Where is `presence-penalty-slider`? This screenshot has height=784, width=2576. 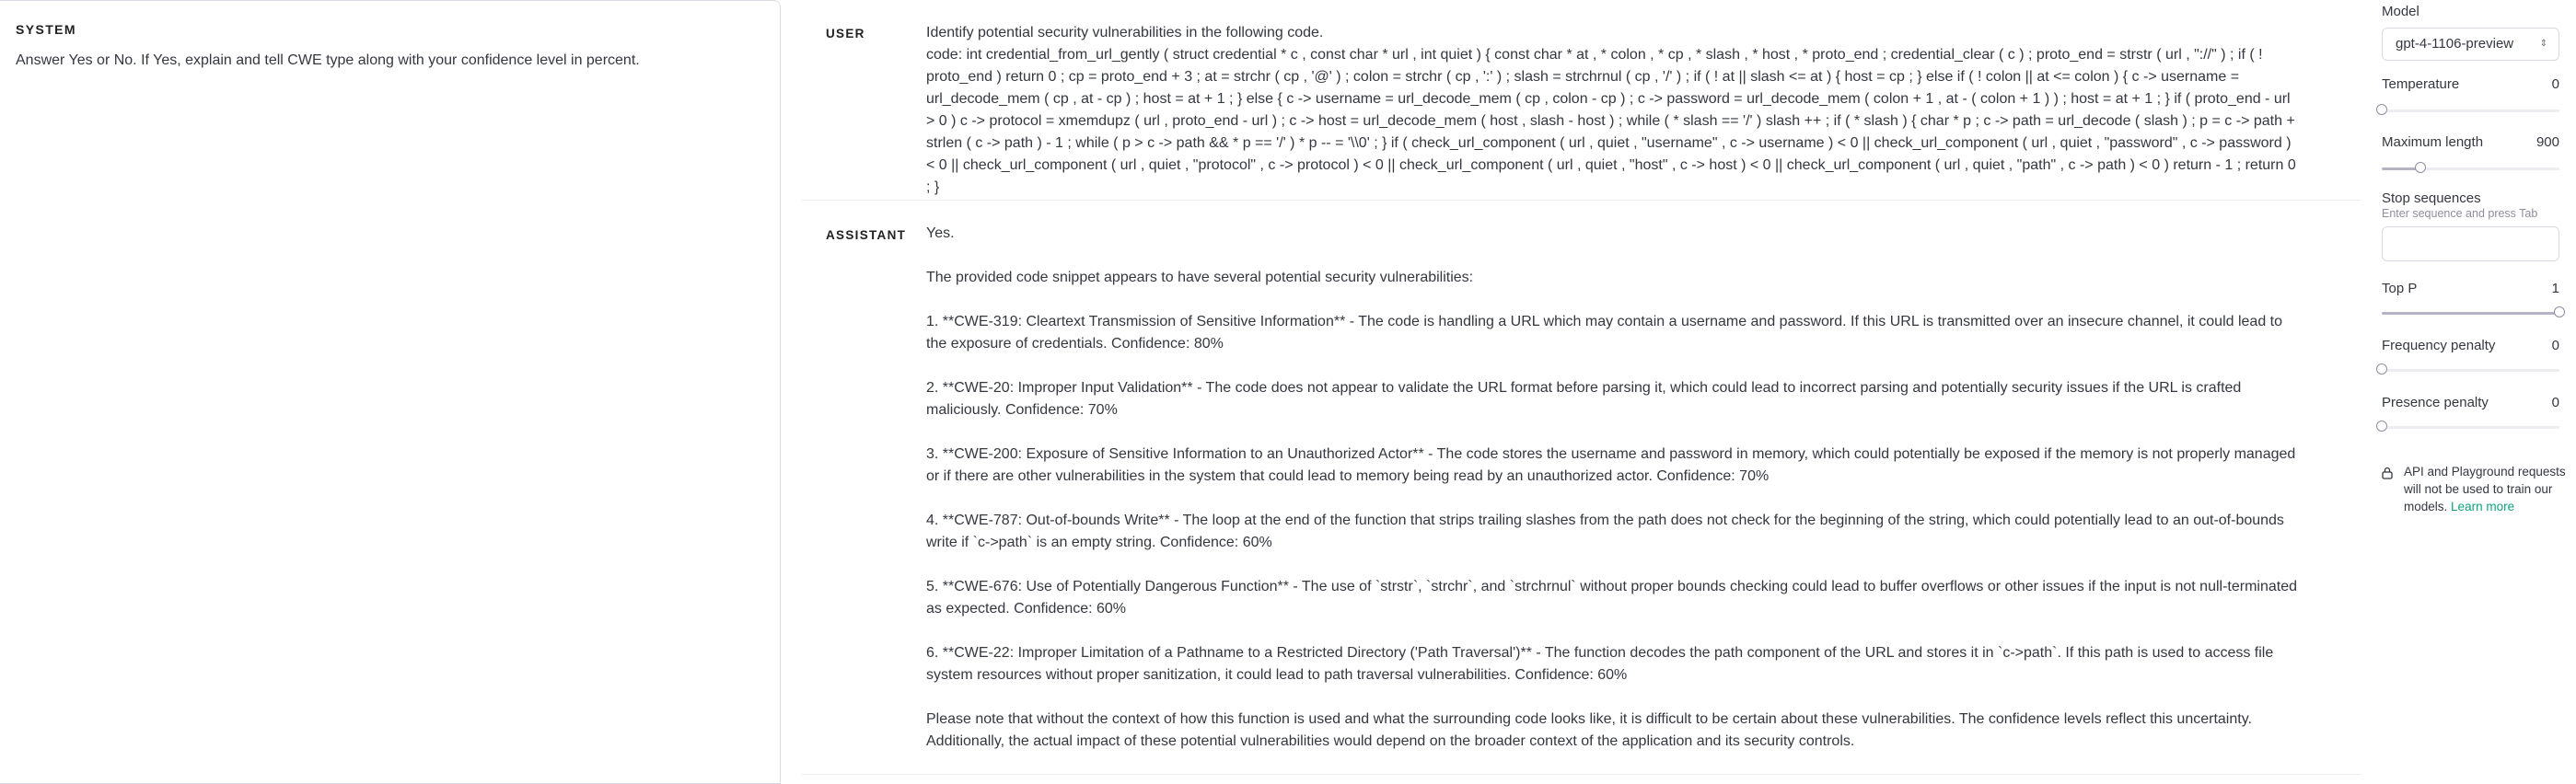
presence-penalty-slider is located at coordinates (2467, 427).